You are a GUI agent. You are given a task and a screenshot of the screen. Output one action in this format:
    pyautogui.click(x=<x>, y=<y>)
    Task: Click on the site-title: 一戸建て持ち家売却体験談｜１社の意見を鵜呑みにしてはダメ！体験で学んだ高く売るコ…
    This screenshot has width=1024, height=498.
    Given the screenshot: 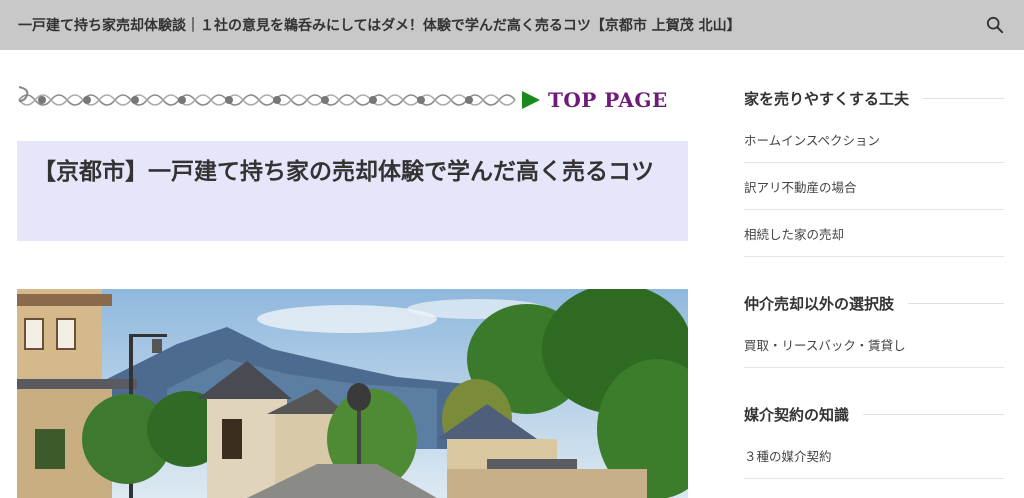 What is the action you would take?
    pyautogui.click(x=501, y=25)
    